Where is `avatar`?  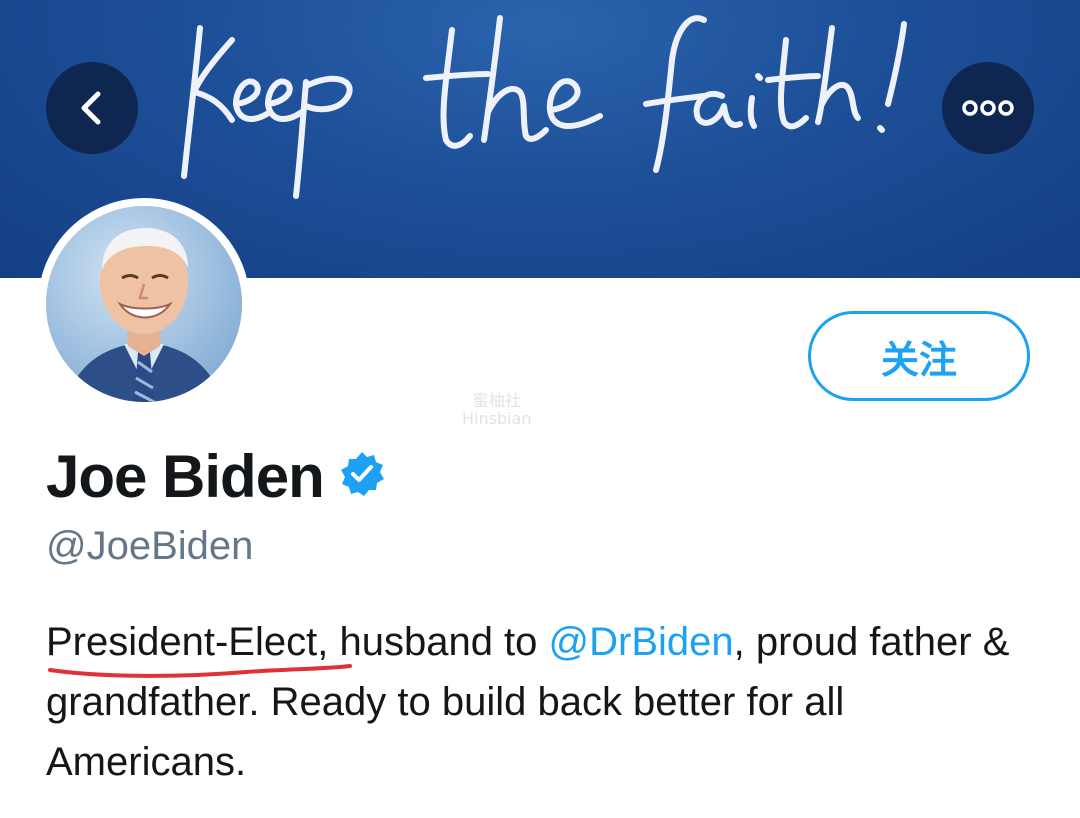 avatar is located at coordinates (144, 304).